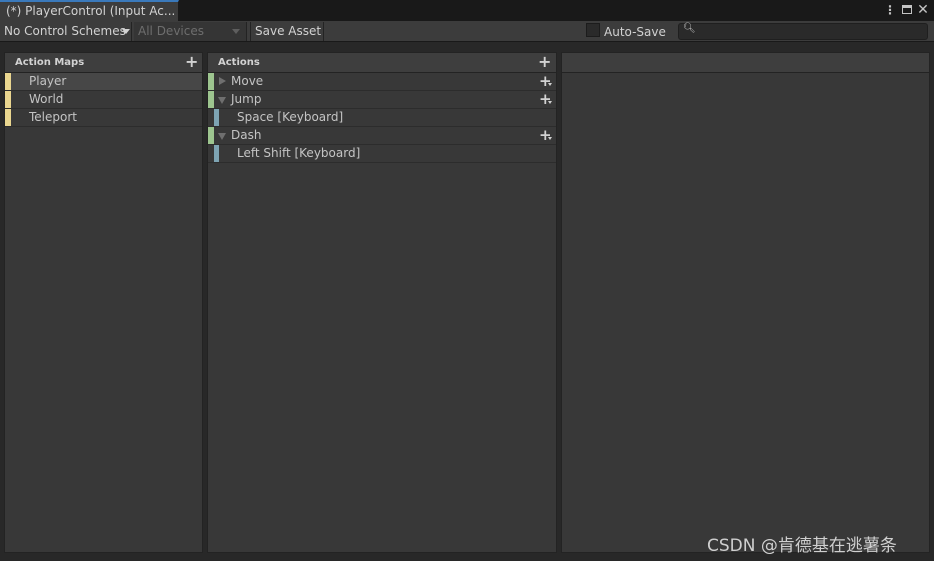 The height and width of the screenshot is (561, 934). Describe the element at coordinates (103, 82) in the screenshot. I see `action-map-item-player: Player` at that location.